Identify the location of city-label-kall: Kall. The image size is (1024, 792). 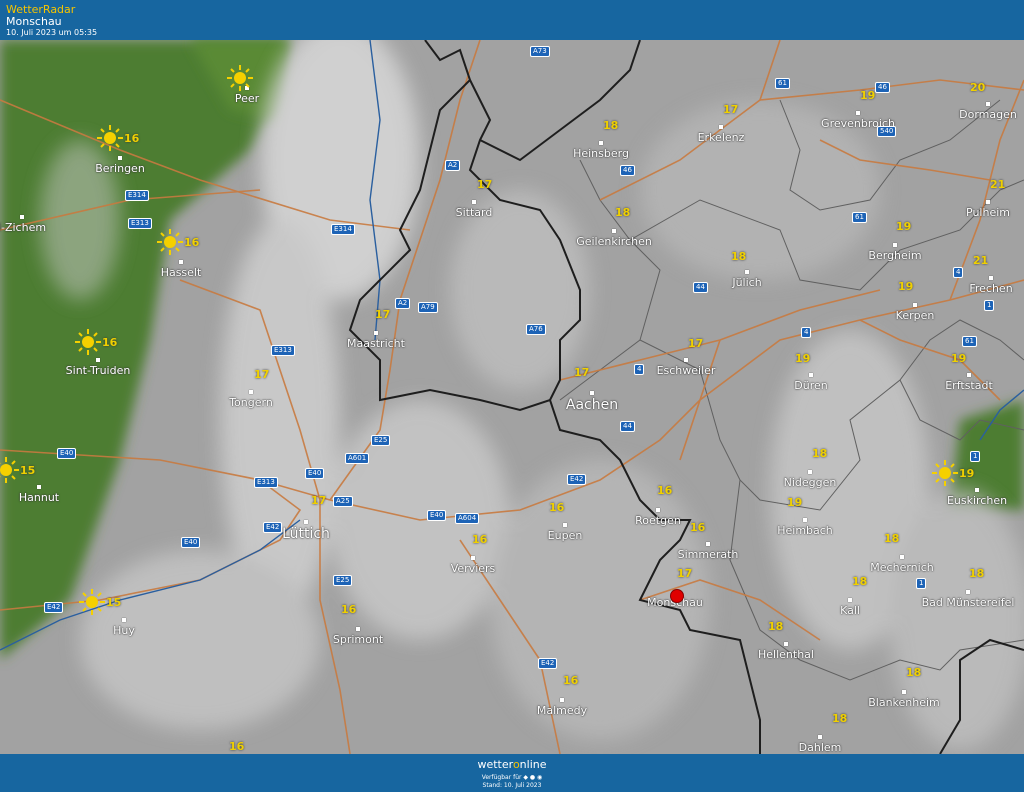
(850, 610).